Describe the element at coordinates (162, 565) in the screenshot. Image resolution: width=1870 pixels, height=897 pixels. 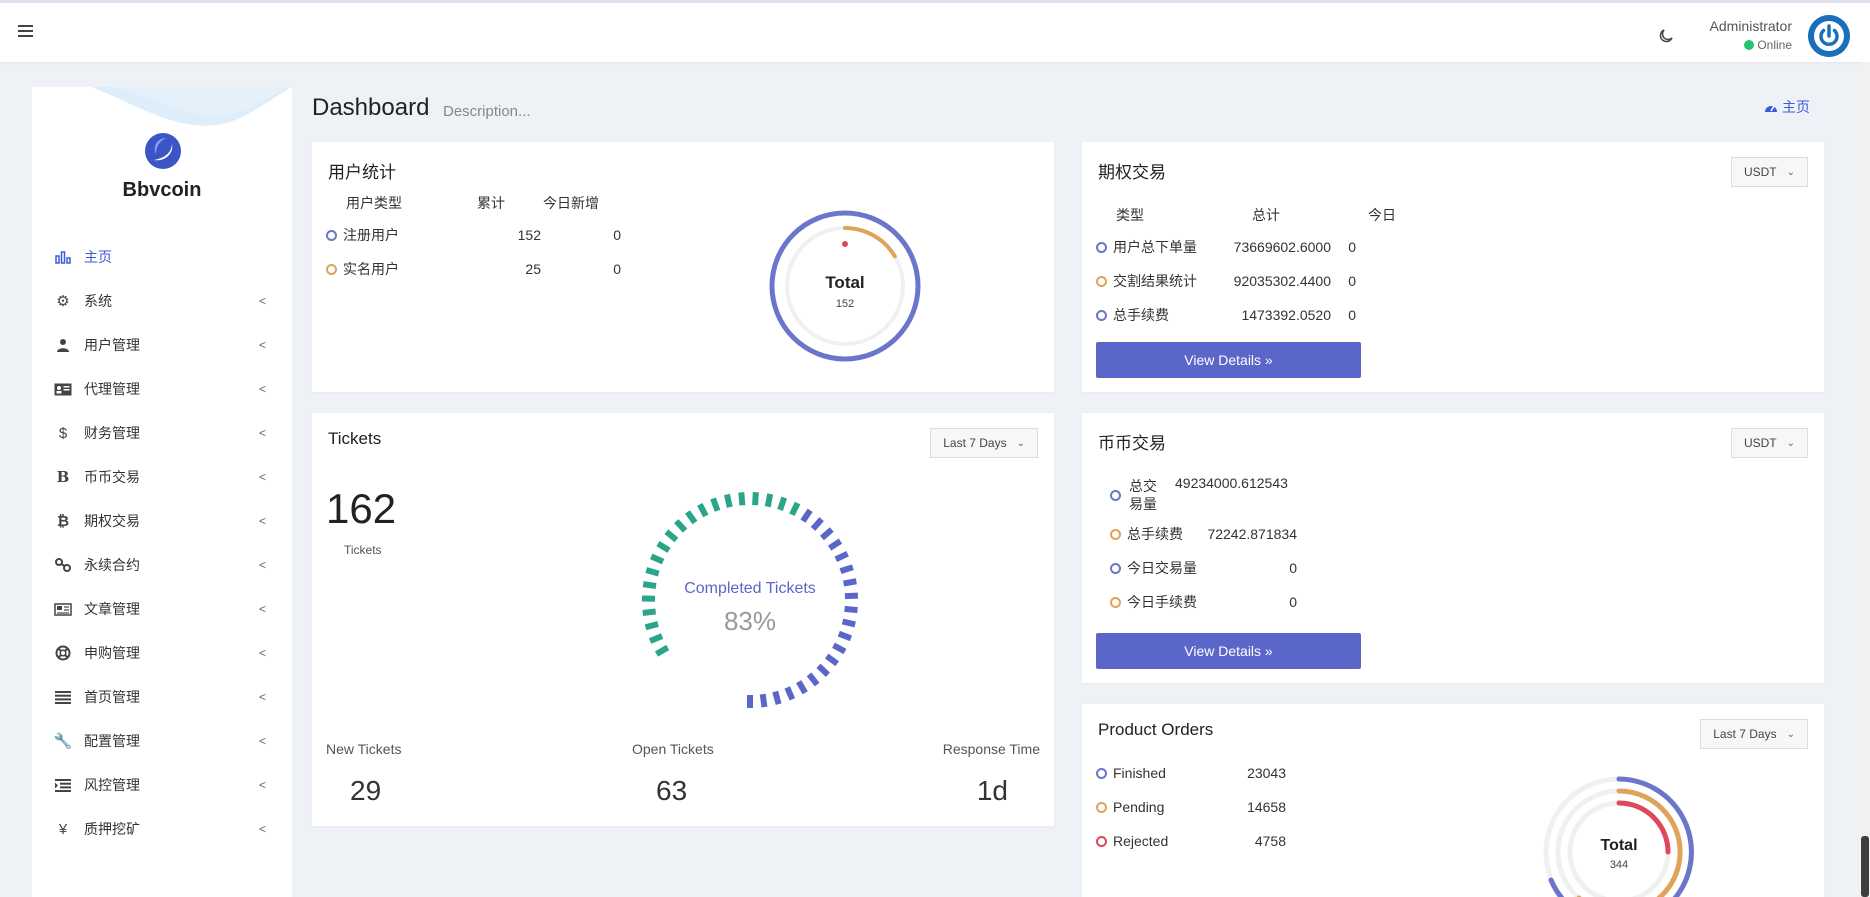
I see `sidebar-item-perpetual: 永续合约 <` at that location.